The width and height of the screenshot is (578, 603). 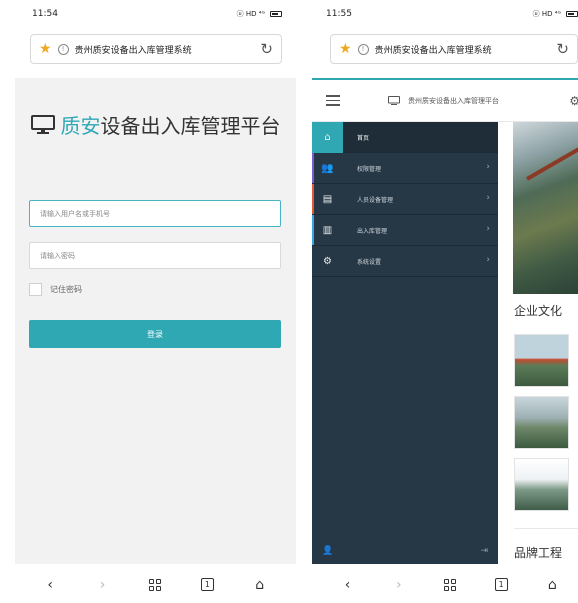 I want to click on app-header: 贵州质安设备出入库管理平台 ⚙, so click(x=445, y=101).